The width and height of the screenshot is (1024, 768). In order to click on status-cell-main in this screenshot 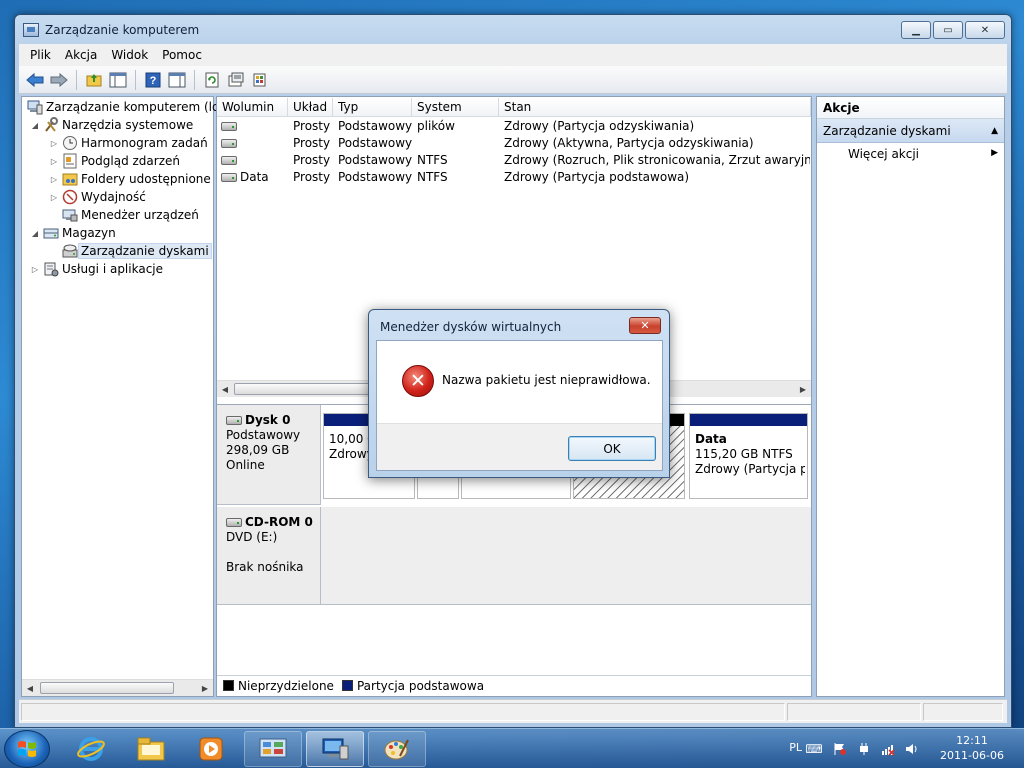, I will do `click(403, 712)`.